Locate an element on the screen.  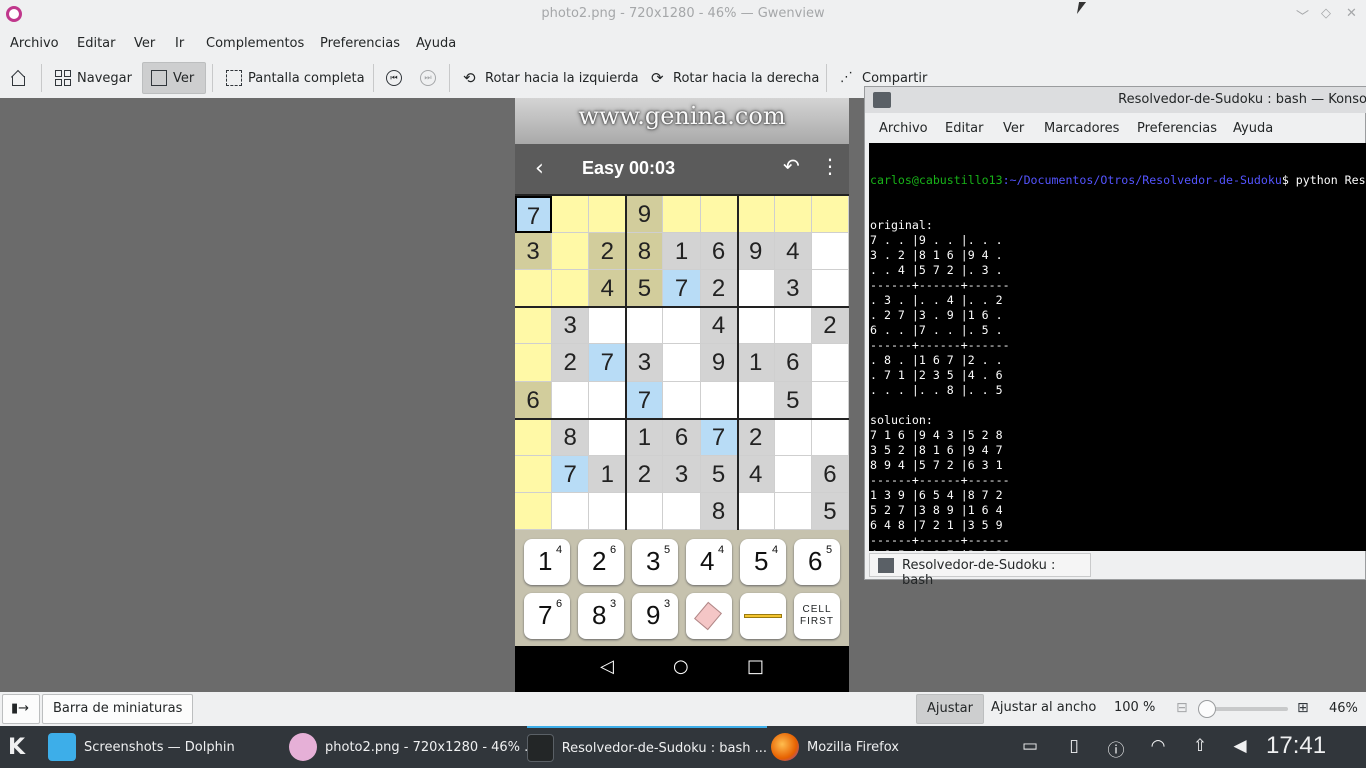
maximize-button: ◇ is located at coordinates (1326, 13).